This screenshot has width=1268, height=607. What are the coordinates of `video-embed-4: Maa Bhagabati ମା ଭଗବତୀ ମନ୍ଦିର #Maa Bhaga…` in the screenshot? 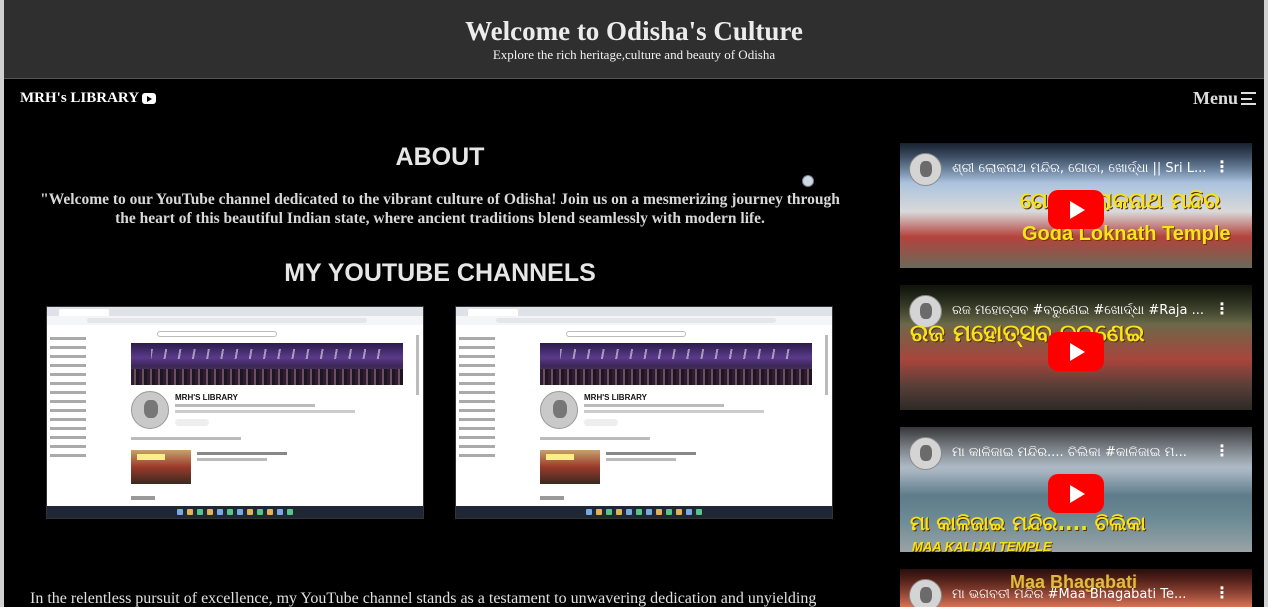 It's located at (1076, 588).